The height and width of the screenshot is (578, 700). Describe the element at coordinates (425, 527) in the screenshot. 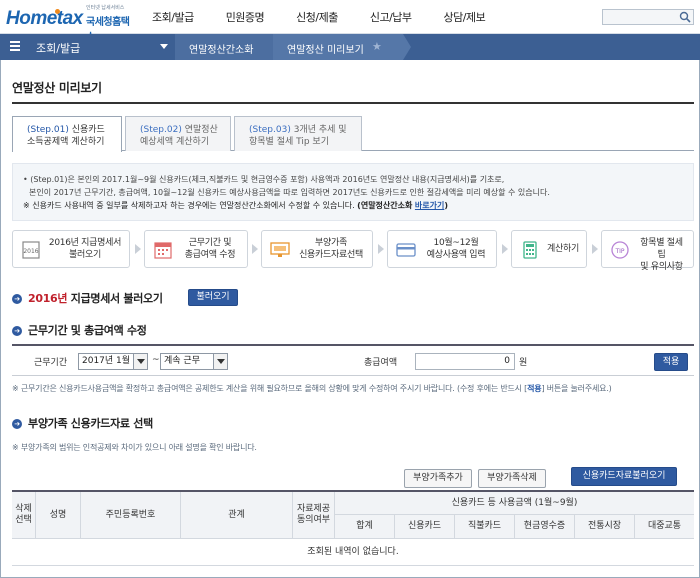

I see `header-credit-card: 신용카드` at that location.